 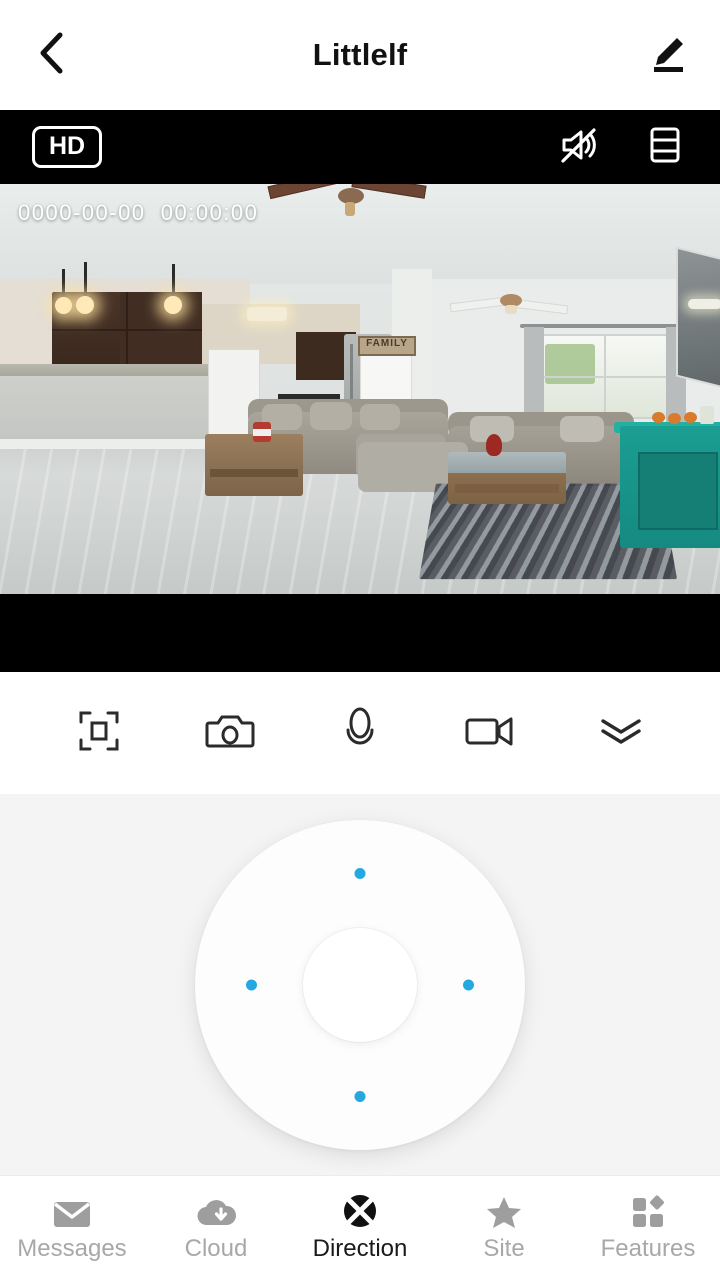 What do you see at coordinates (648, 1248) in the screenshot?
I see `tab-label: Features` at bounding box center [648, 1248].